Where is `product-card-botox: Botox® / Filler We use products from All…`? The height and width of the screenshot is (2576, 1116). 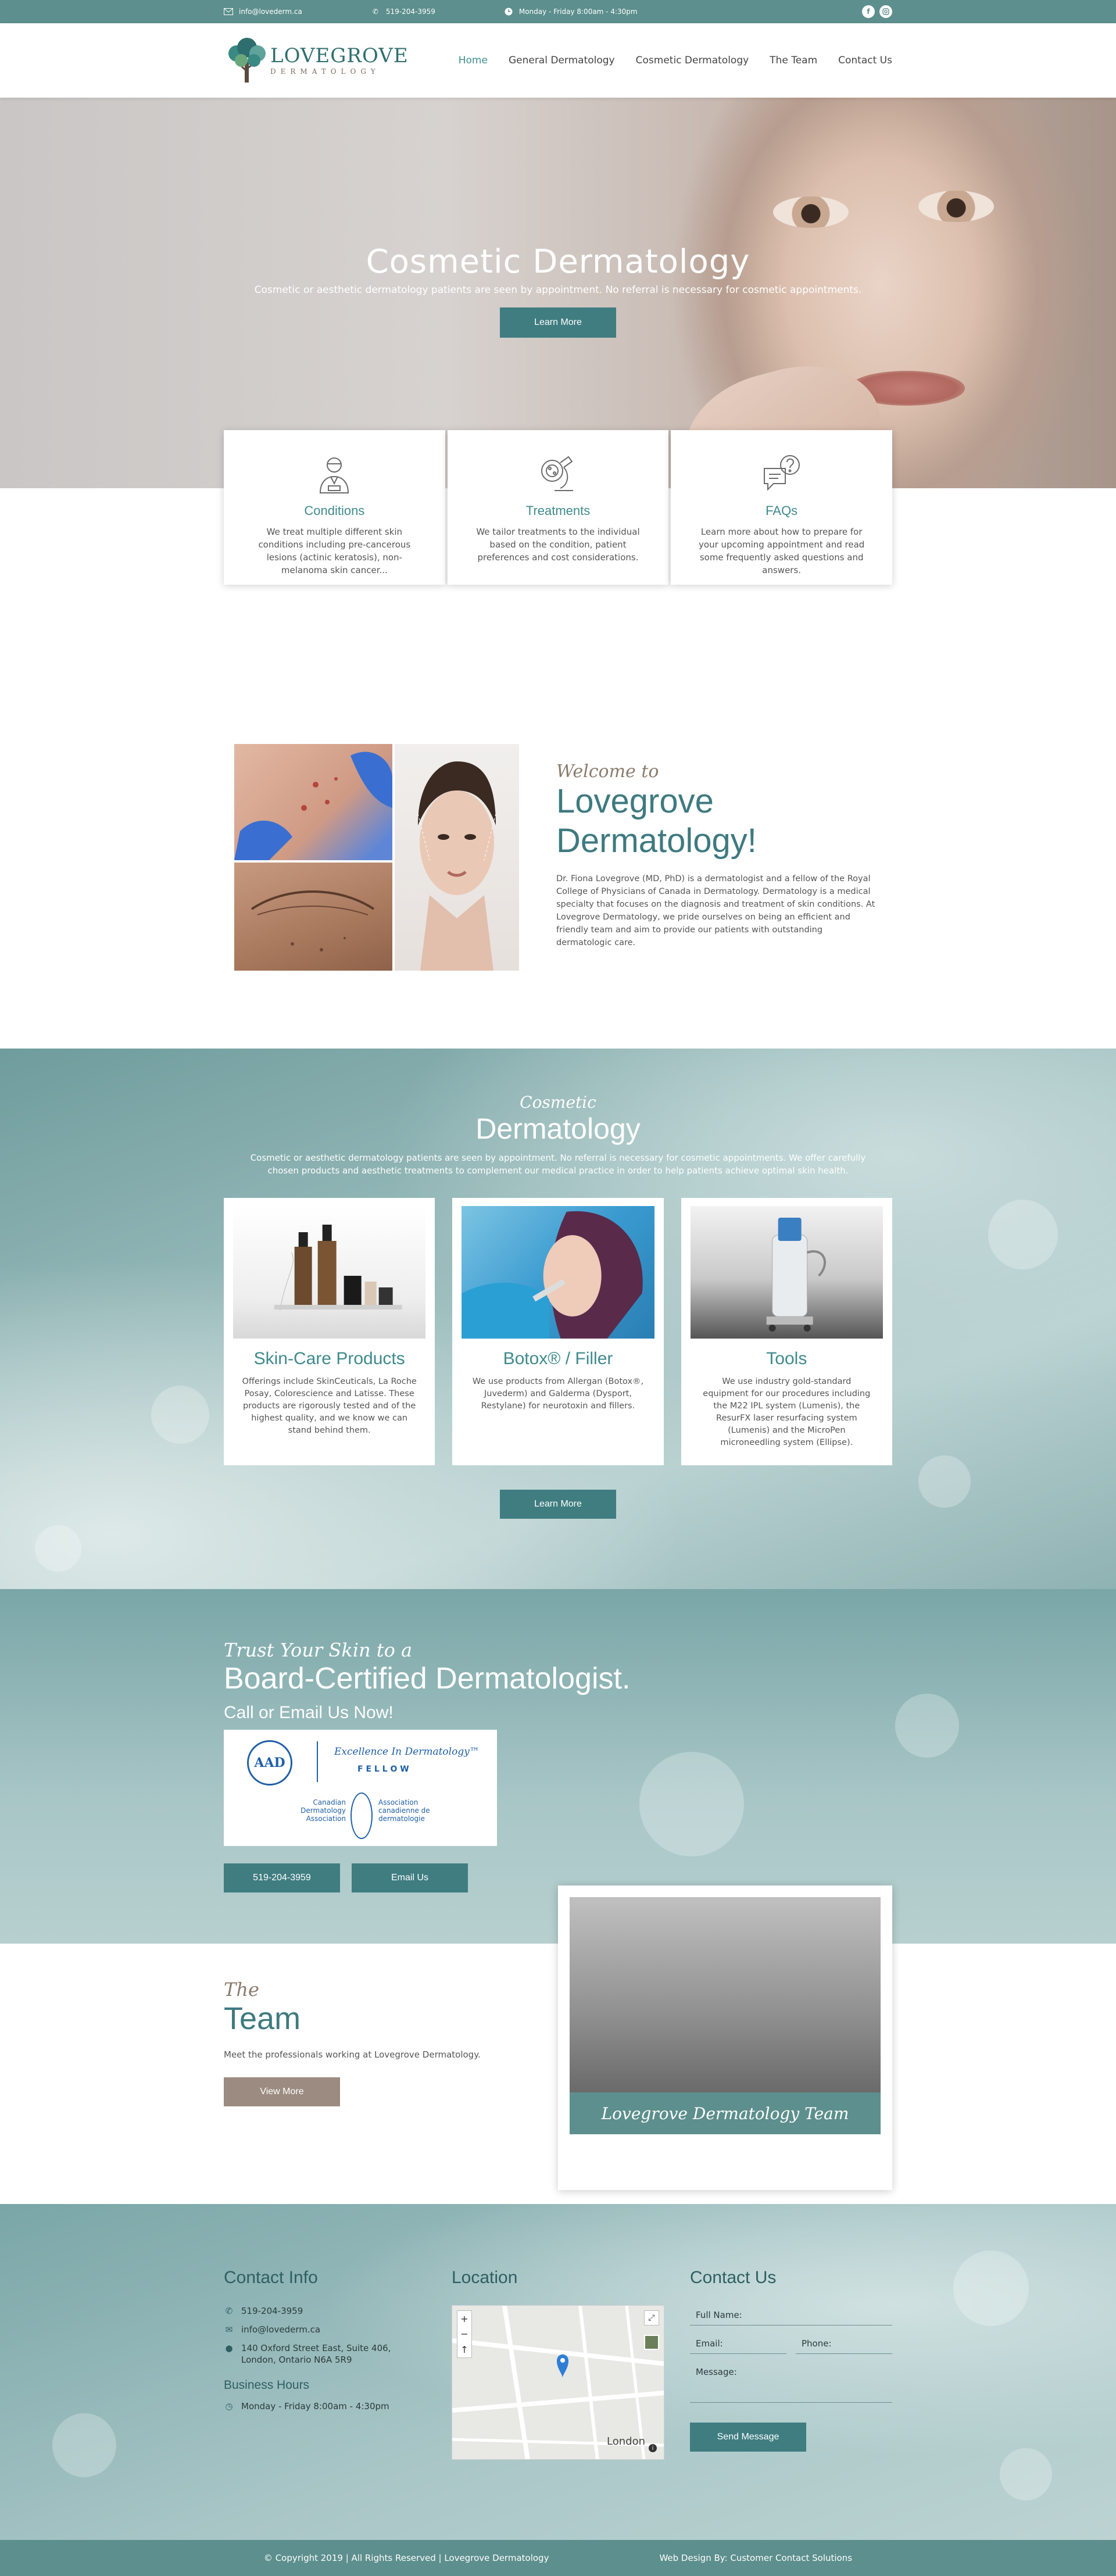 product-card-botox: Botox® / Filler We use products from All… is located at coordinates (558, 1332).